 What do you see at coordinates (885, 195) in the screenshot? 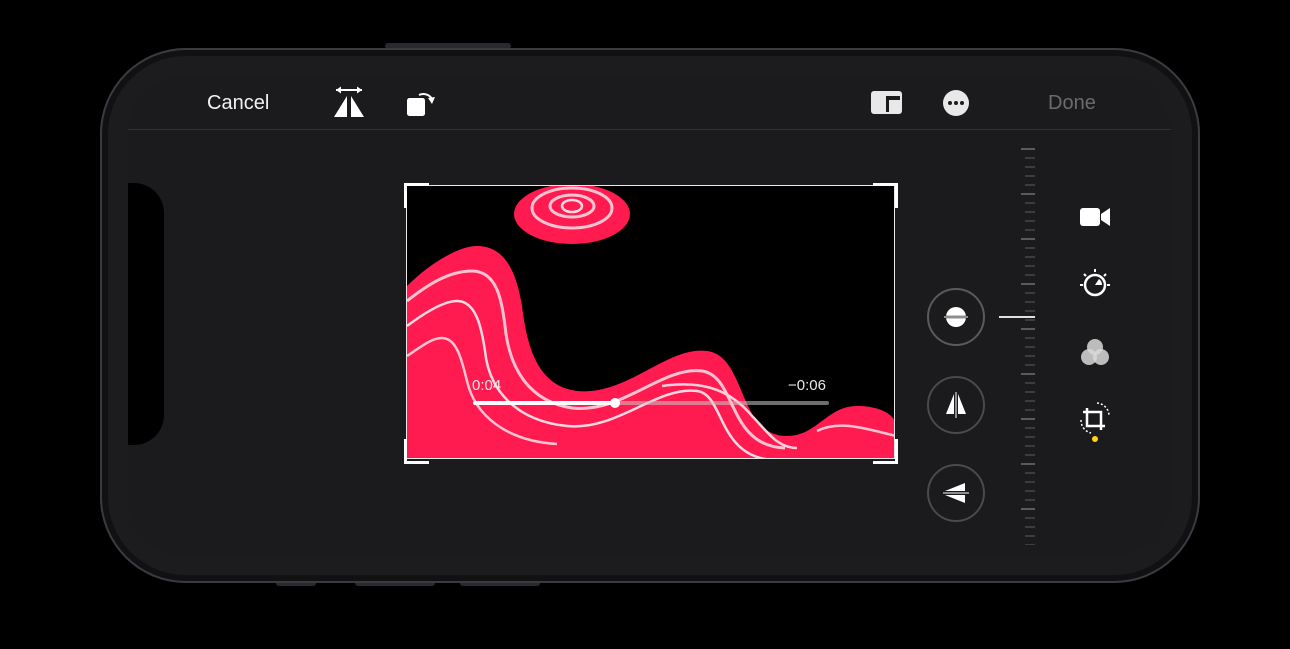
I see `crop-handle-top-right` at bounding box center [885, 195].